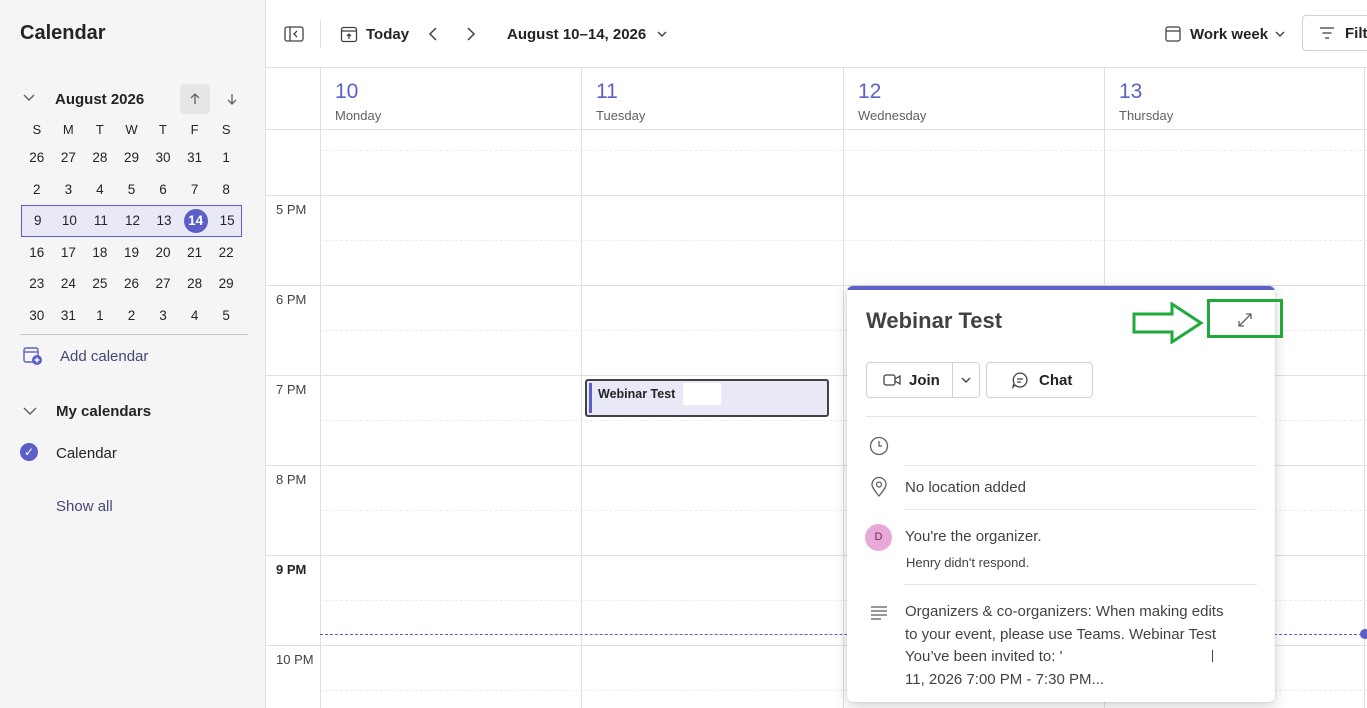 The width and height of the screenshot is (1367, 708). What do you see at coordinates (1235, 98) in the screenshot?
I see `day-header-thursday: 13 Thursday` at bounding box center [1235, 98].